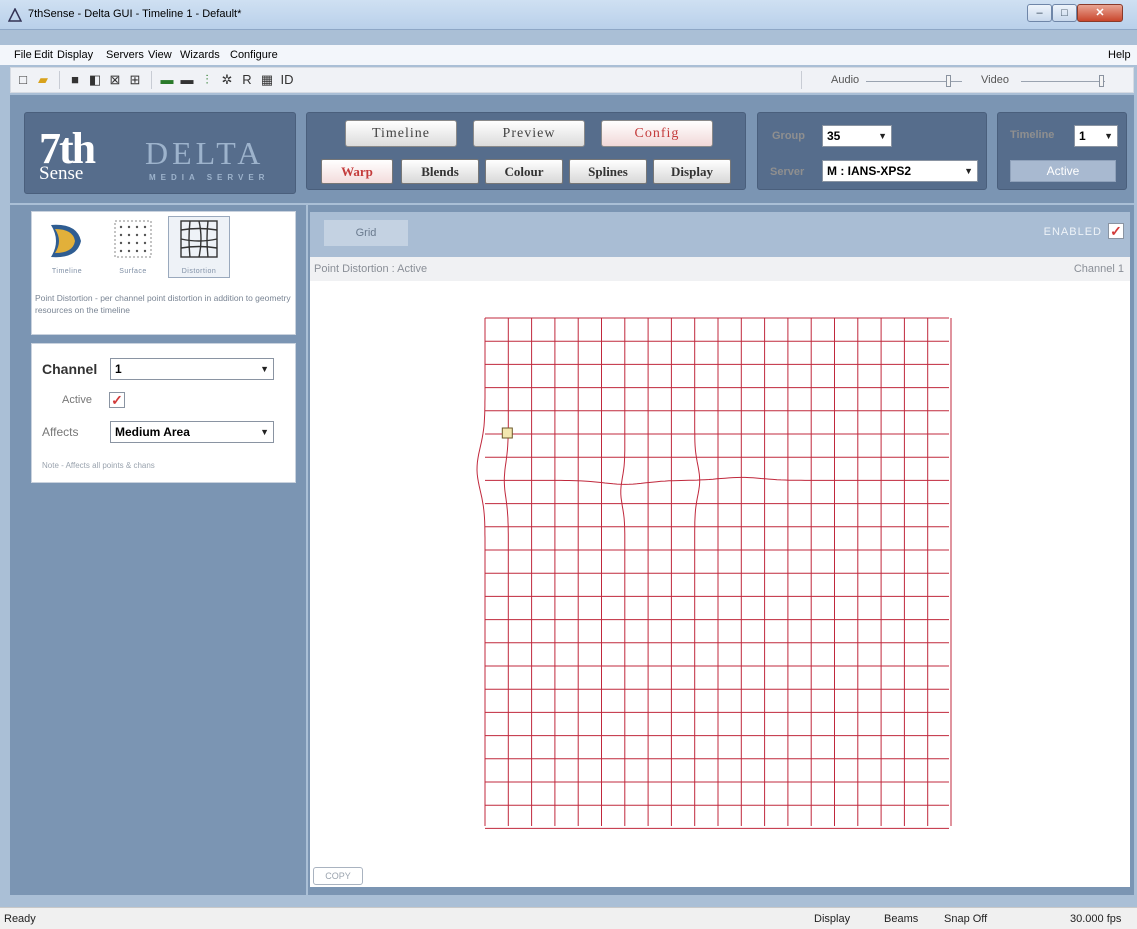 The width and height of the screenshot is (1137, 929). What do you see at coordinates (872, 151) in the screenshot?
I see `group-panel: Group 35 ▼ Server M : IANS-XPS2 ▼` at bounding box center [872, 151].